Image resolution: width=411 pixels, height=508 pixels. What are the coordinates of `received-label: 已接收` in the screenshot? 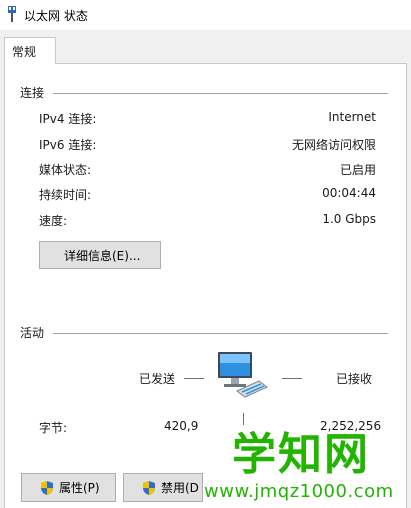 It's located at (354, 379).